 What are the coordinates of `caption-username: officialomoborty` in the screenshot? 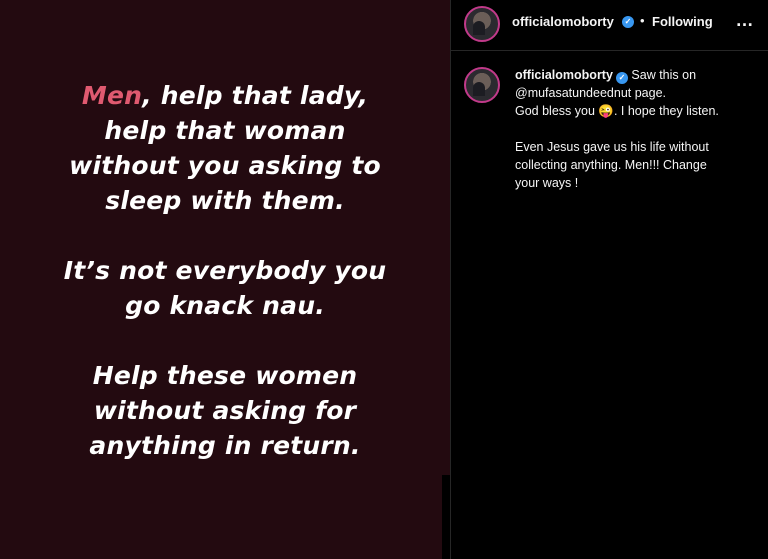 It's located at (564, 75).